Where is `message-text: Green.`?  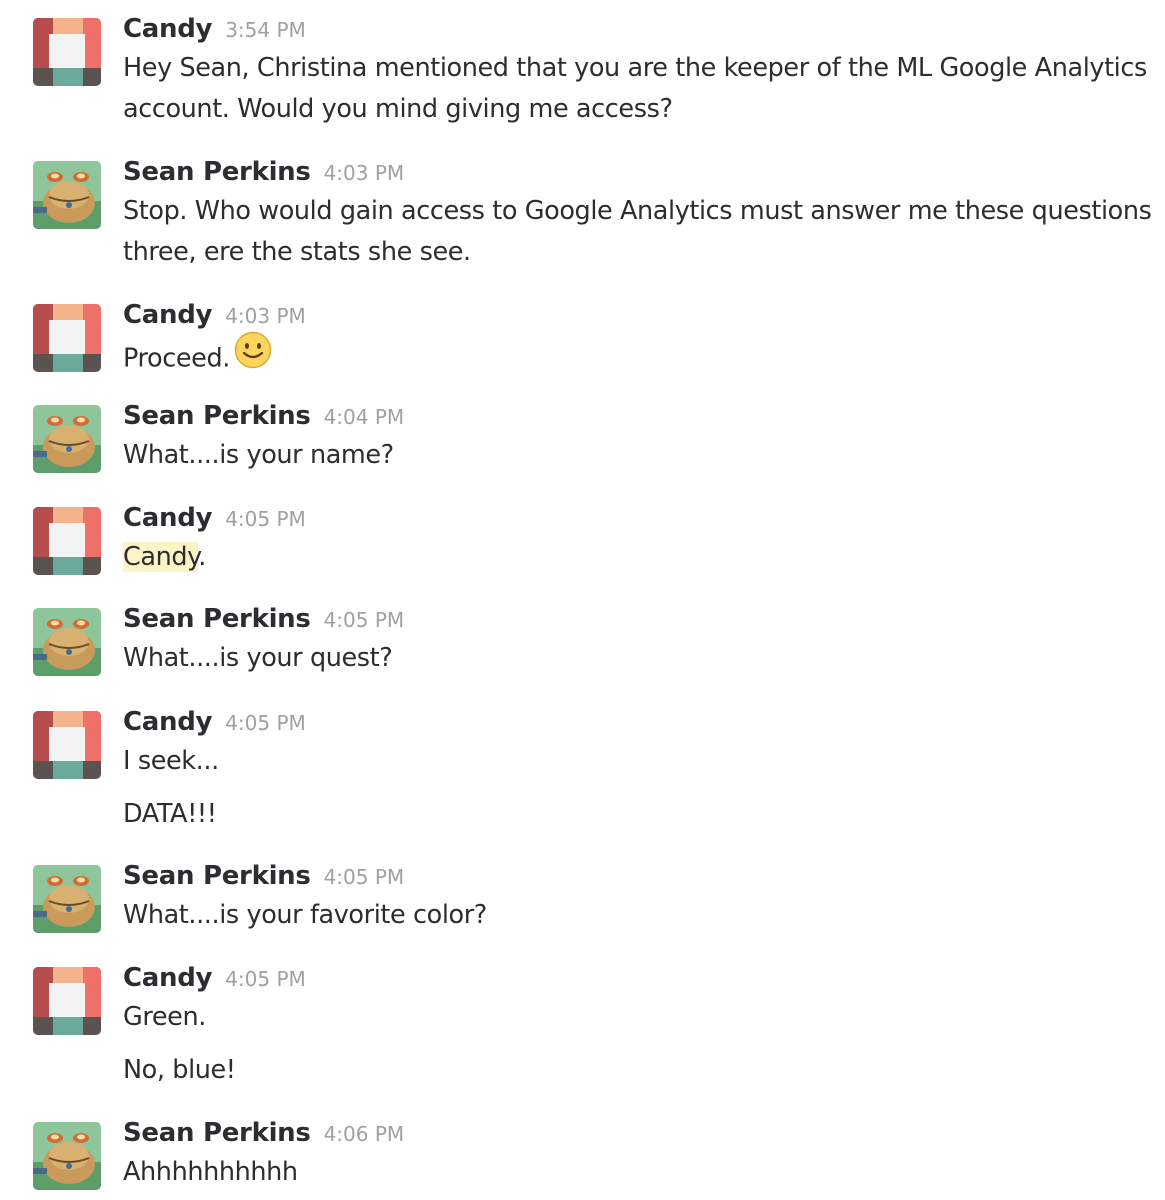
message-text: Green. is located at coordinates (164, 1017).